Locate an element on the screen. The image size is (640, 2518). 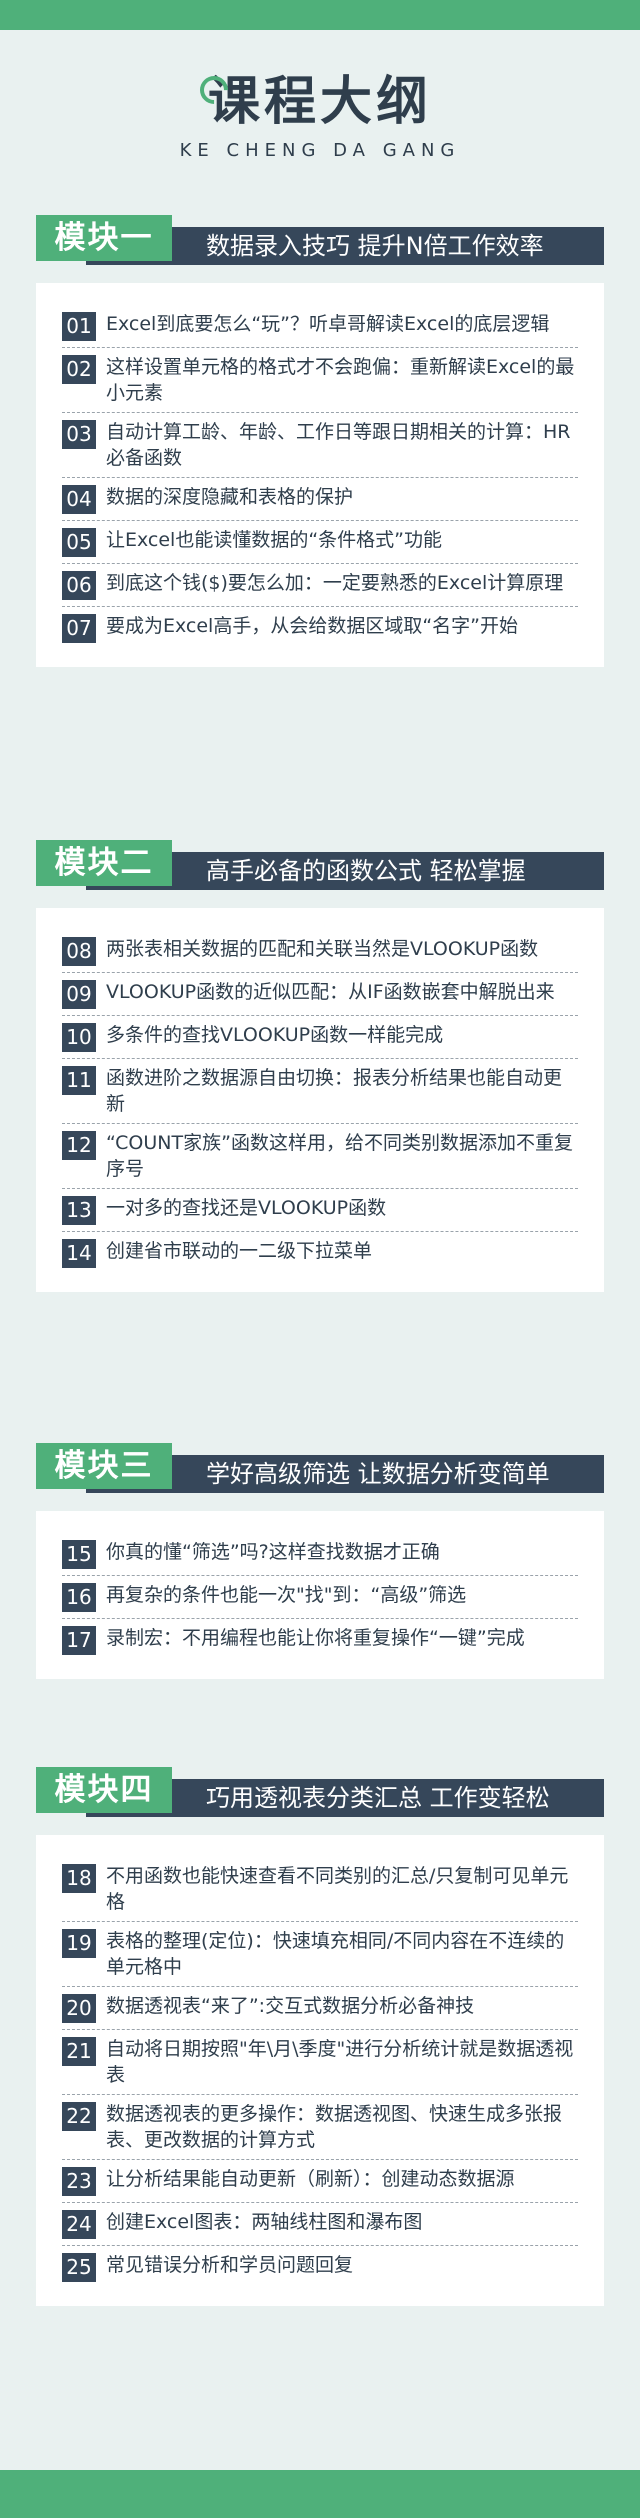
module-header: 巧用透视表分类汇总 工作变轻松 模块四 is located at coordinates (320, 1792).